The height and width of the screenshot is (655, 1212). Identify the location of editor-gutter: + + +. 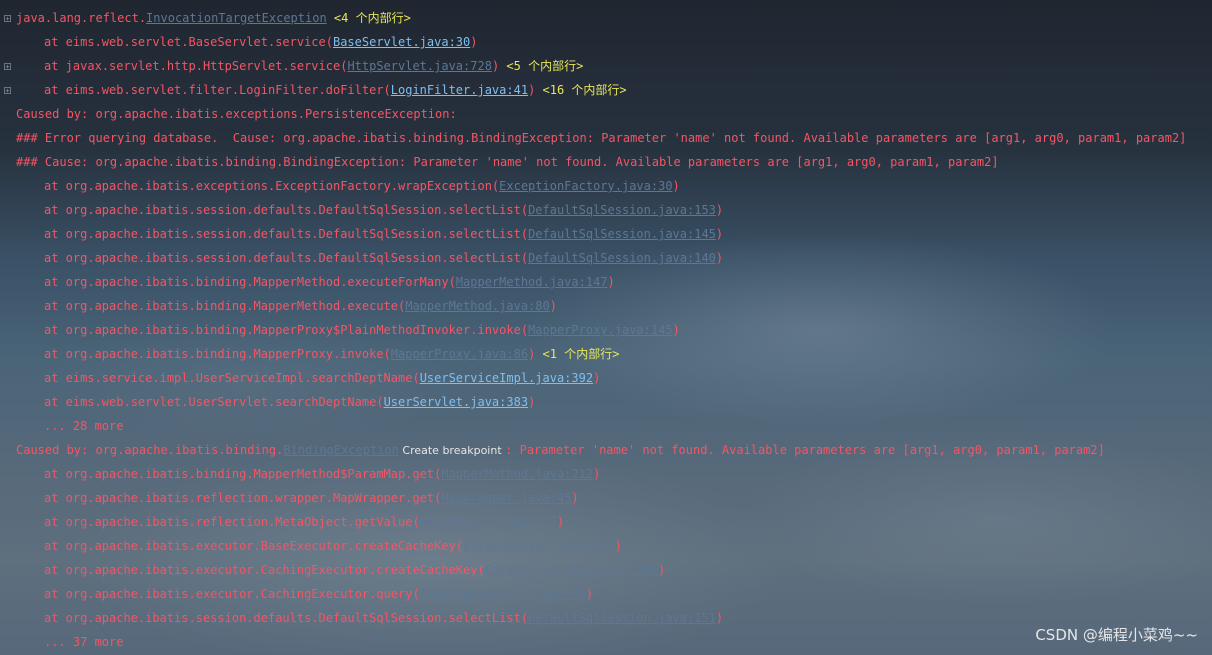
(7, 327).